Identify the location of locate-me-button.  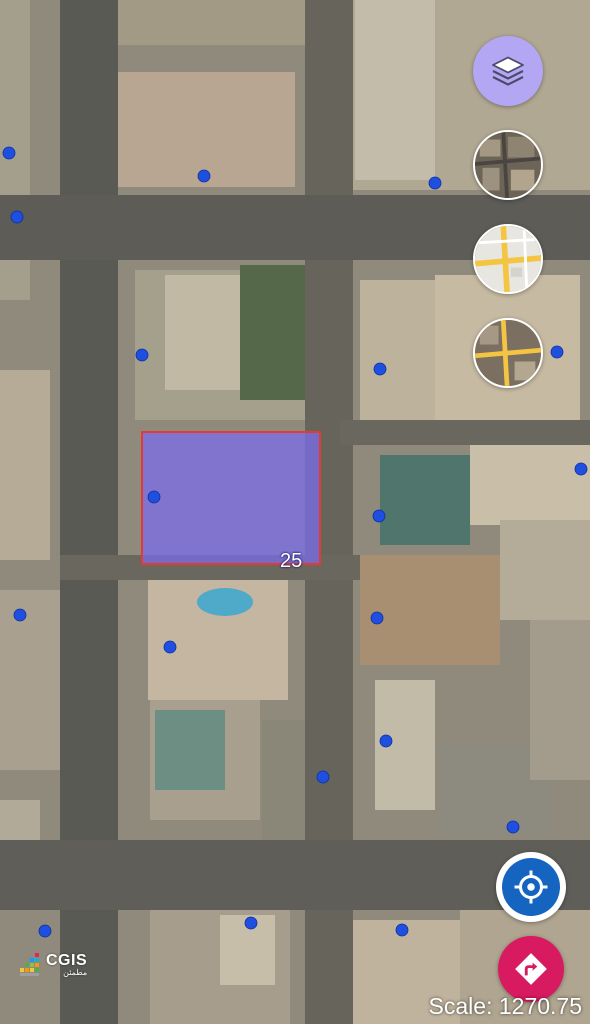
(531, 887).